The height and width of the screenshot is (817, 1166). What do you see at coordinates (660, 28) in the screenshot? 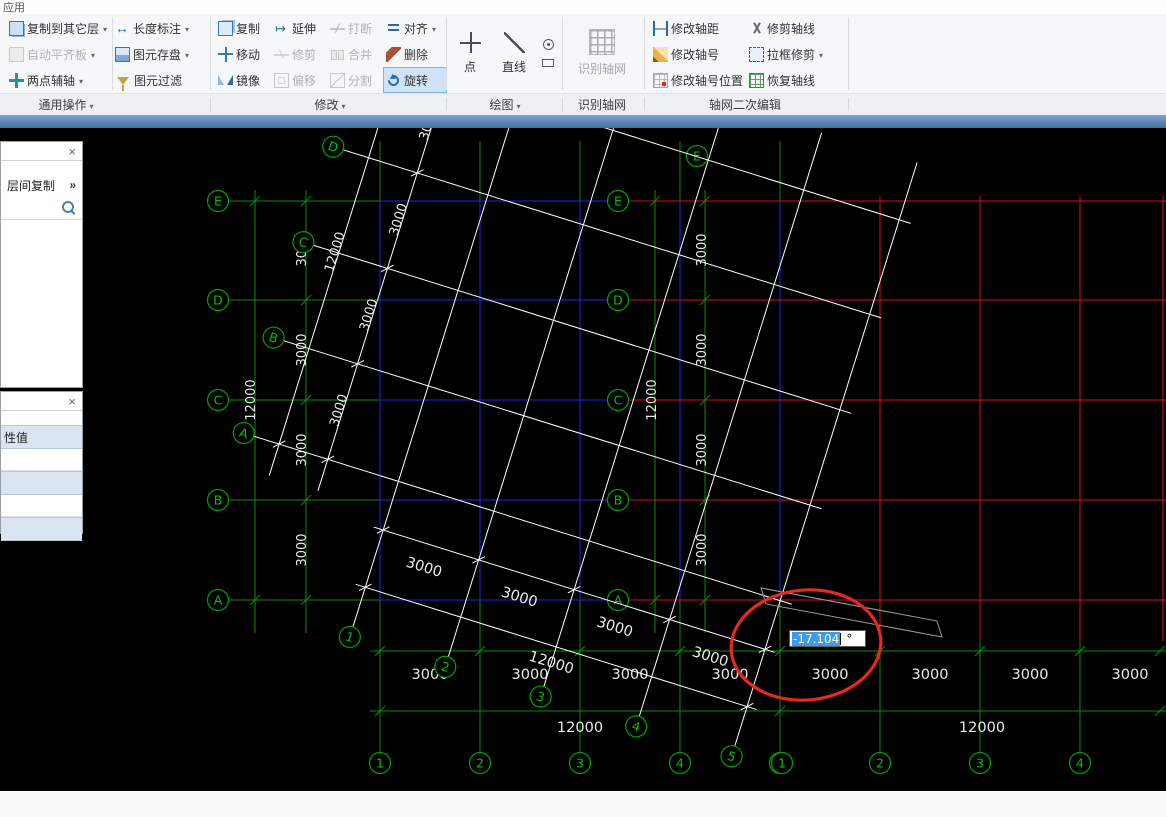
I see `axis-spacing-icon` at bounding box center [660, 28].